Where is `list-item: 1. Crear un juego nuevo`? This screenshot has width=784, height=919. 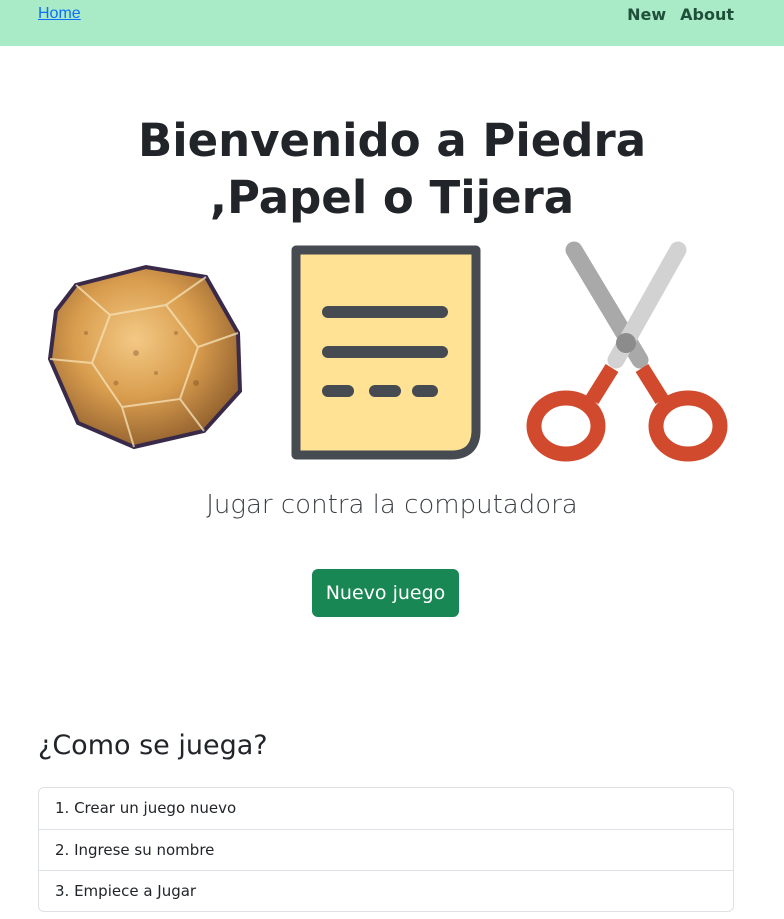 list-item: 1. Crear un juego nuevo is located at coordinates (146, 808).